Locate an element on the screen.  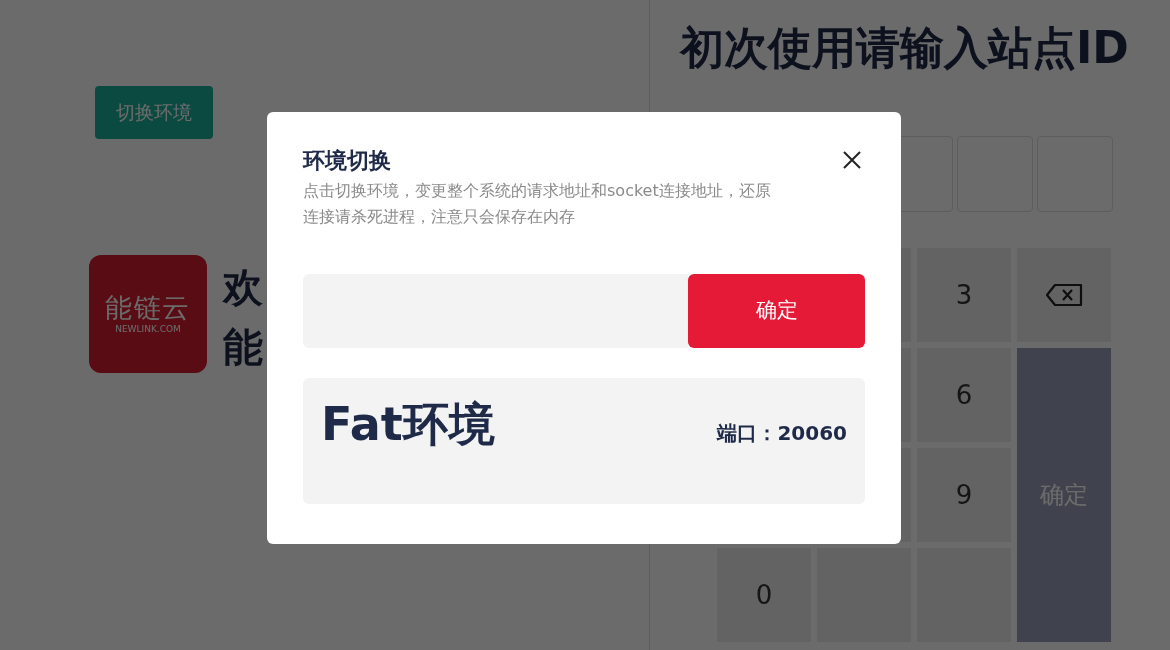
backspace-key is located at coordinates (1064, 295).